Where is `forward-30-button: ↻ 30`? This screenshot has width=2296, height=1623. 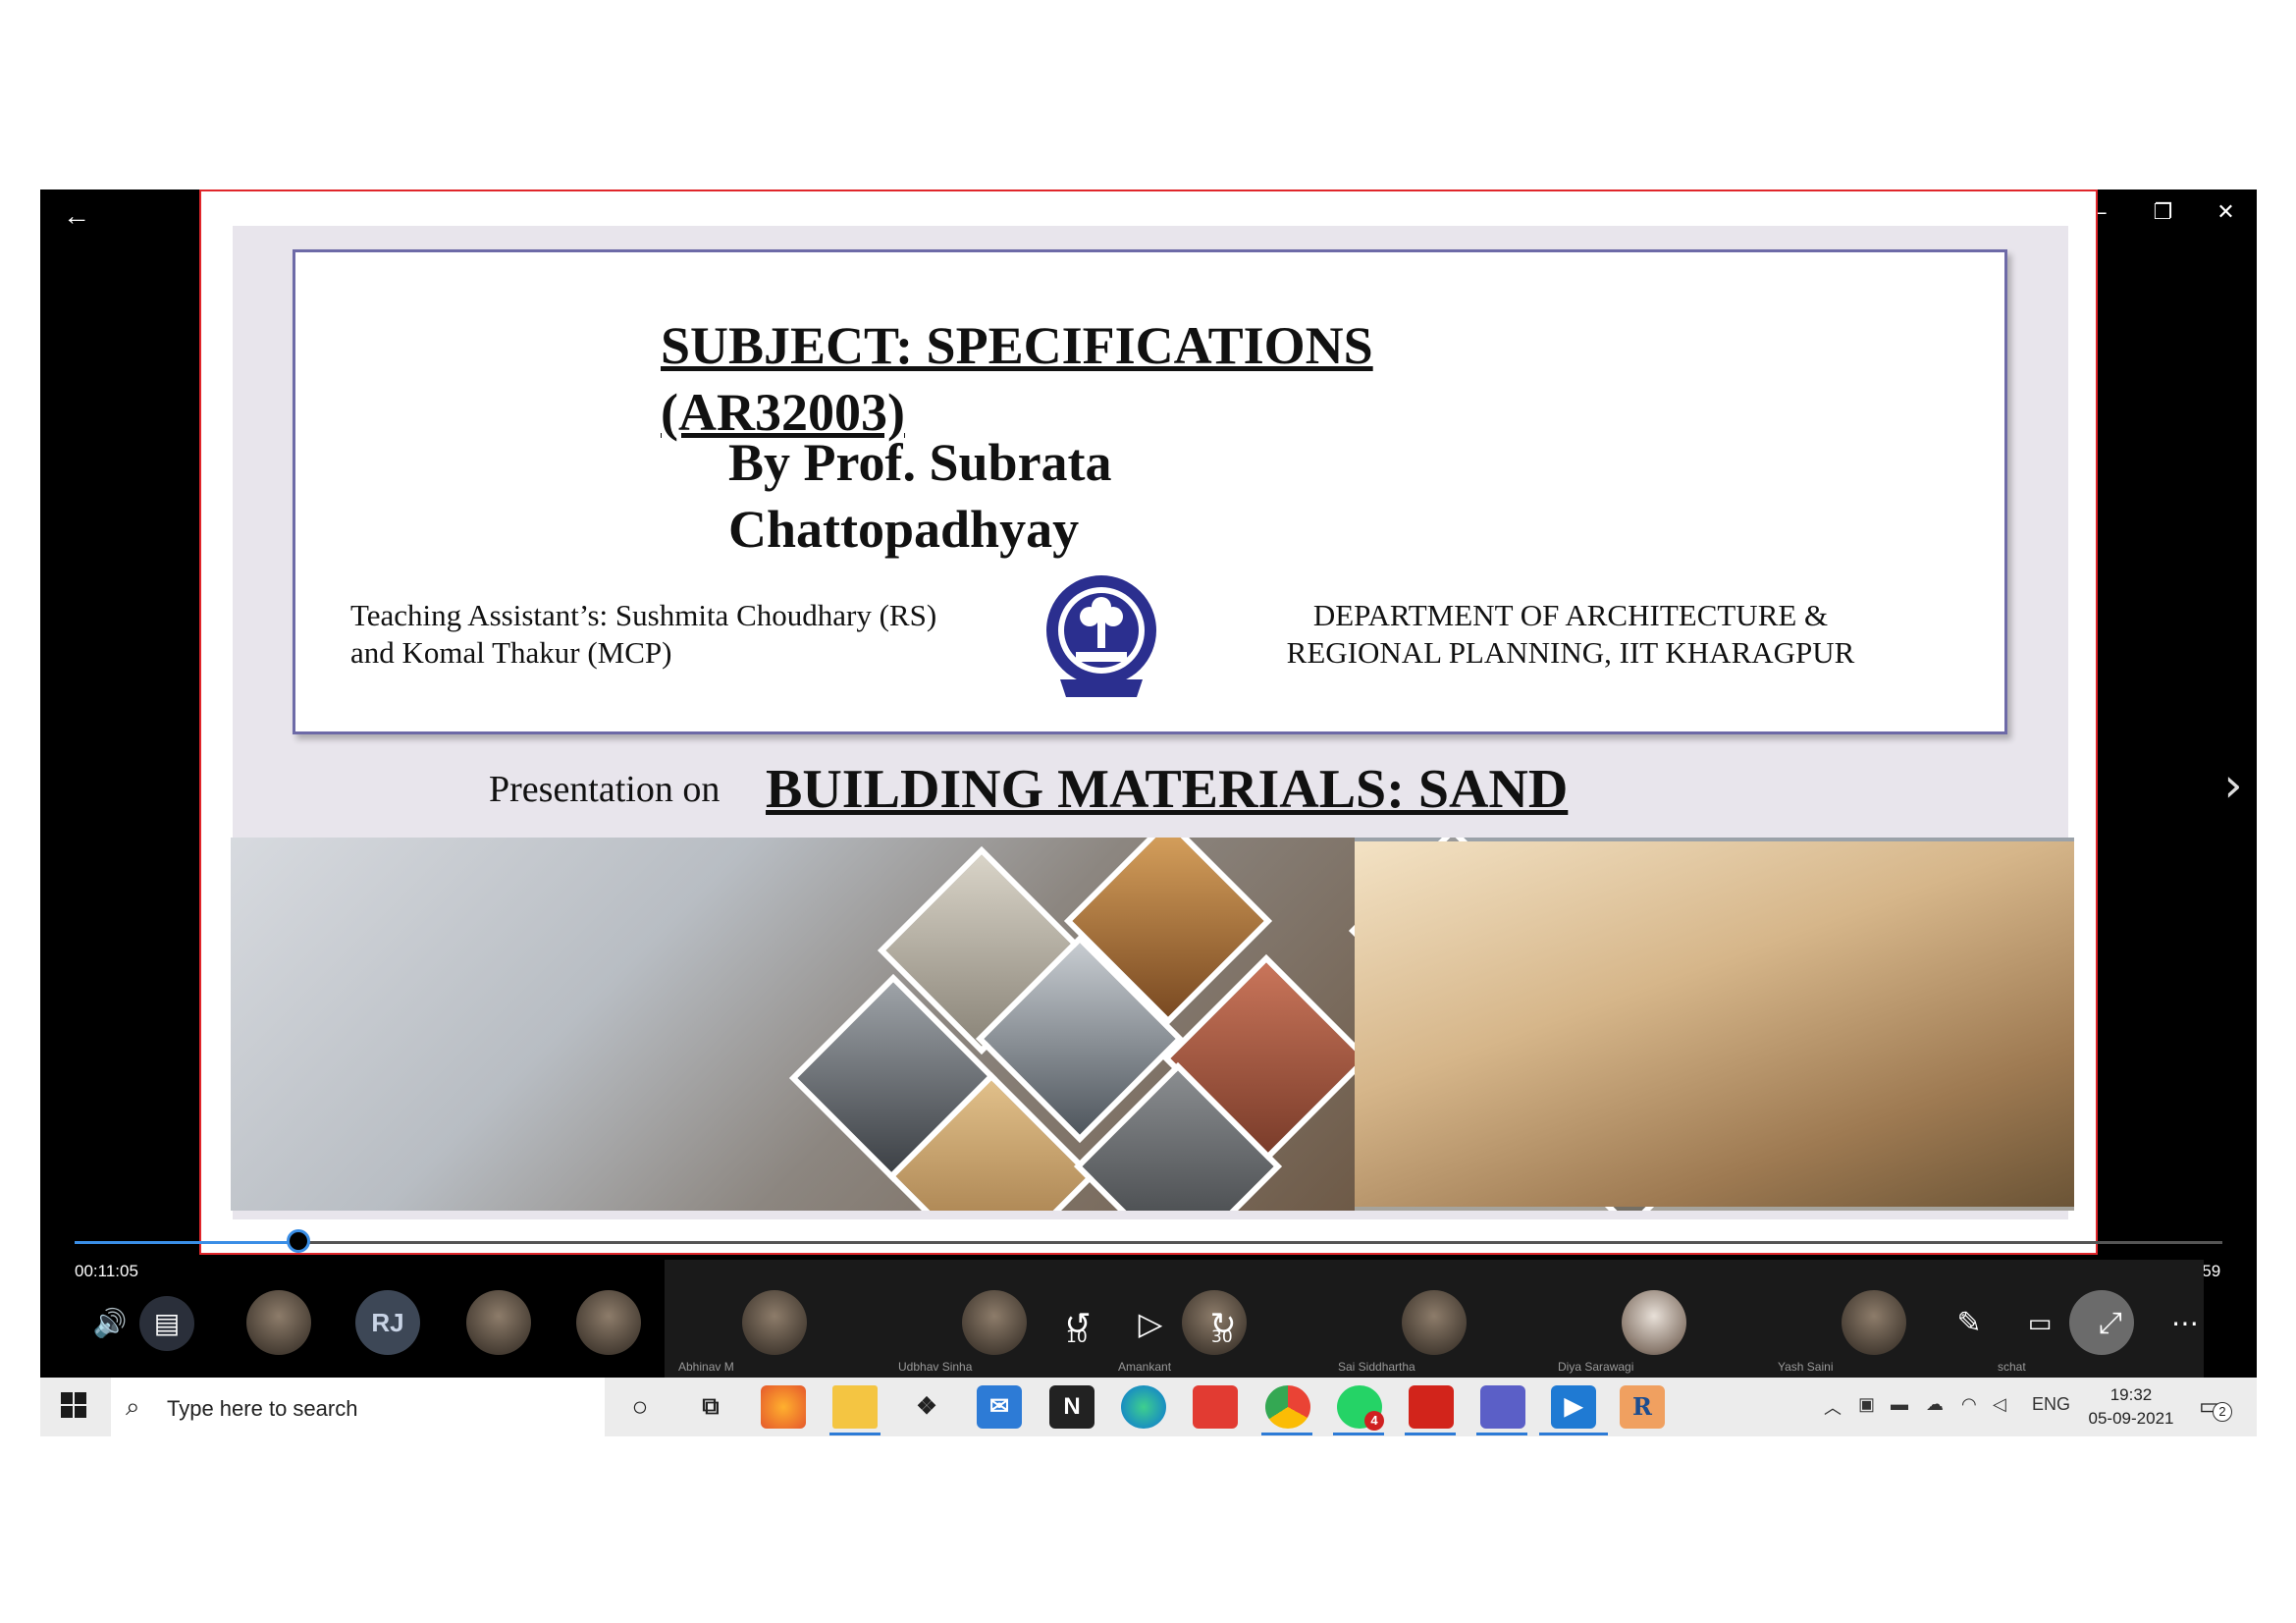 forward-30-button: ↻ 30 is located at coordinates (1223, 1324).